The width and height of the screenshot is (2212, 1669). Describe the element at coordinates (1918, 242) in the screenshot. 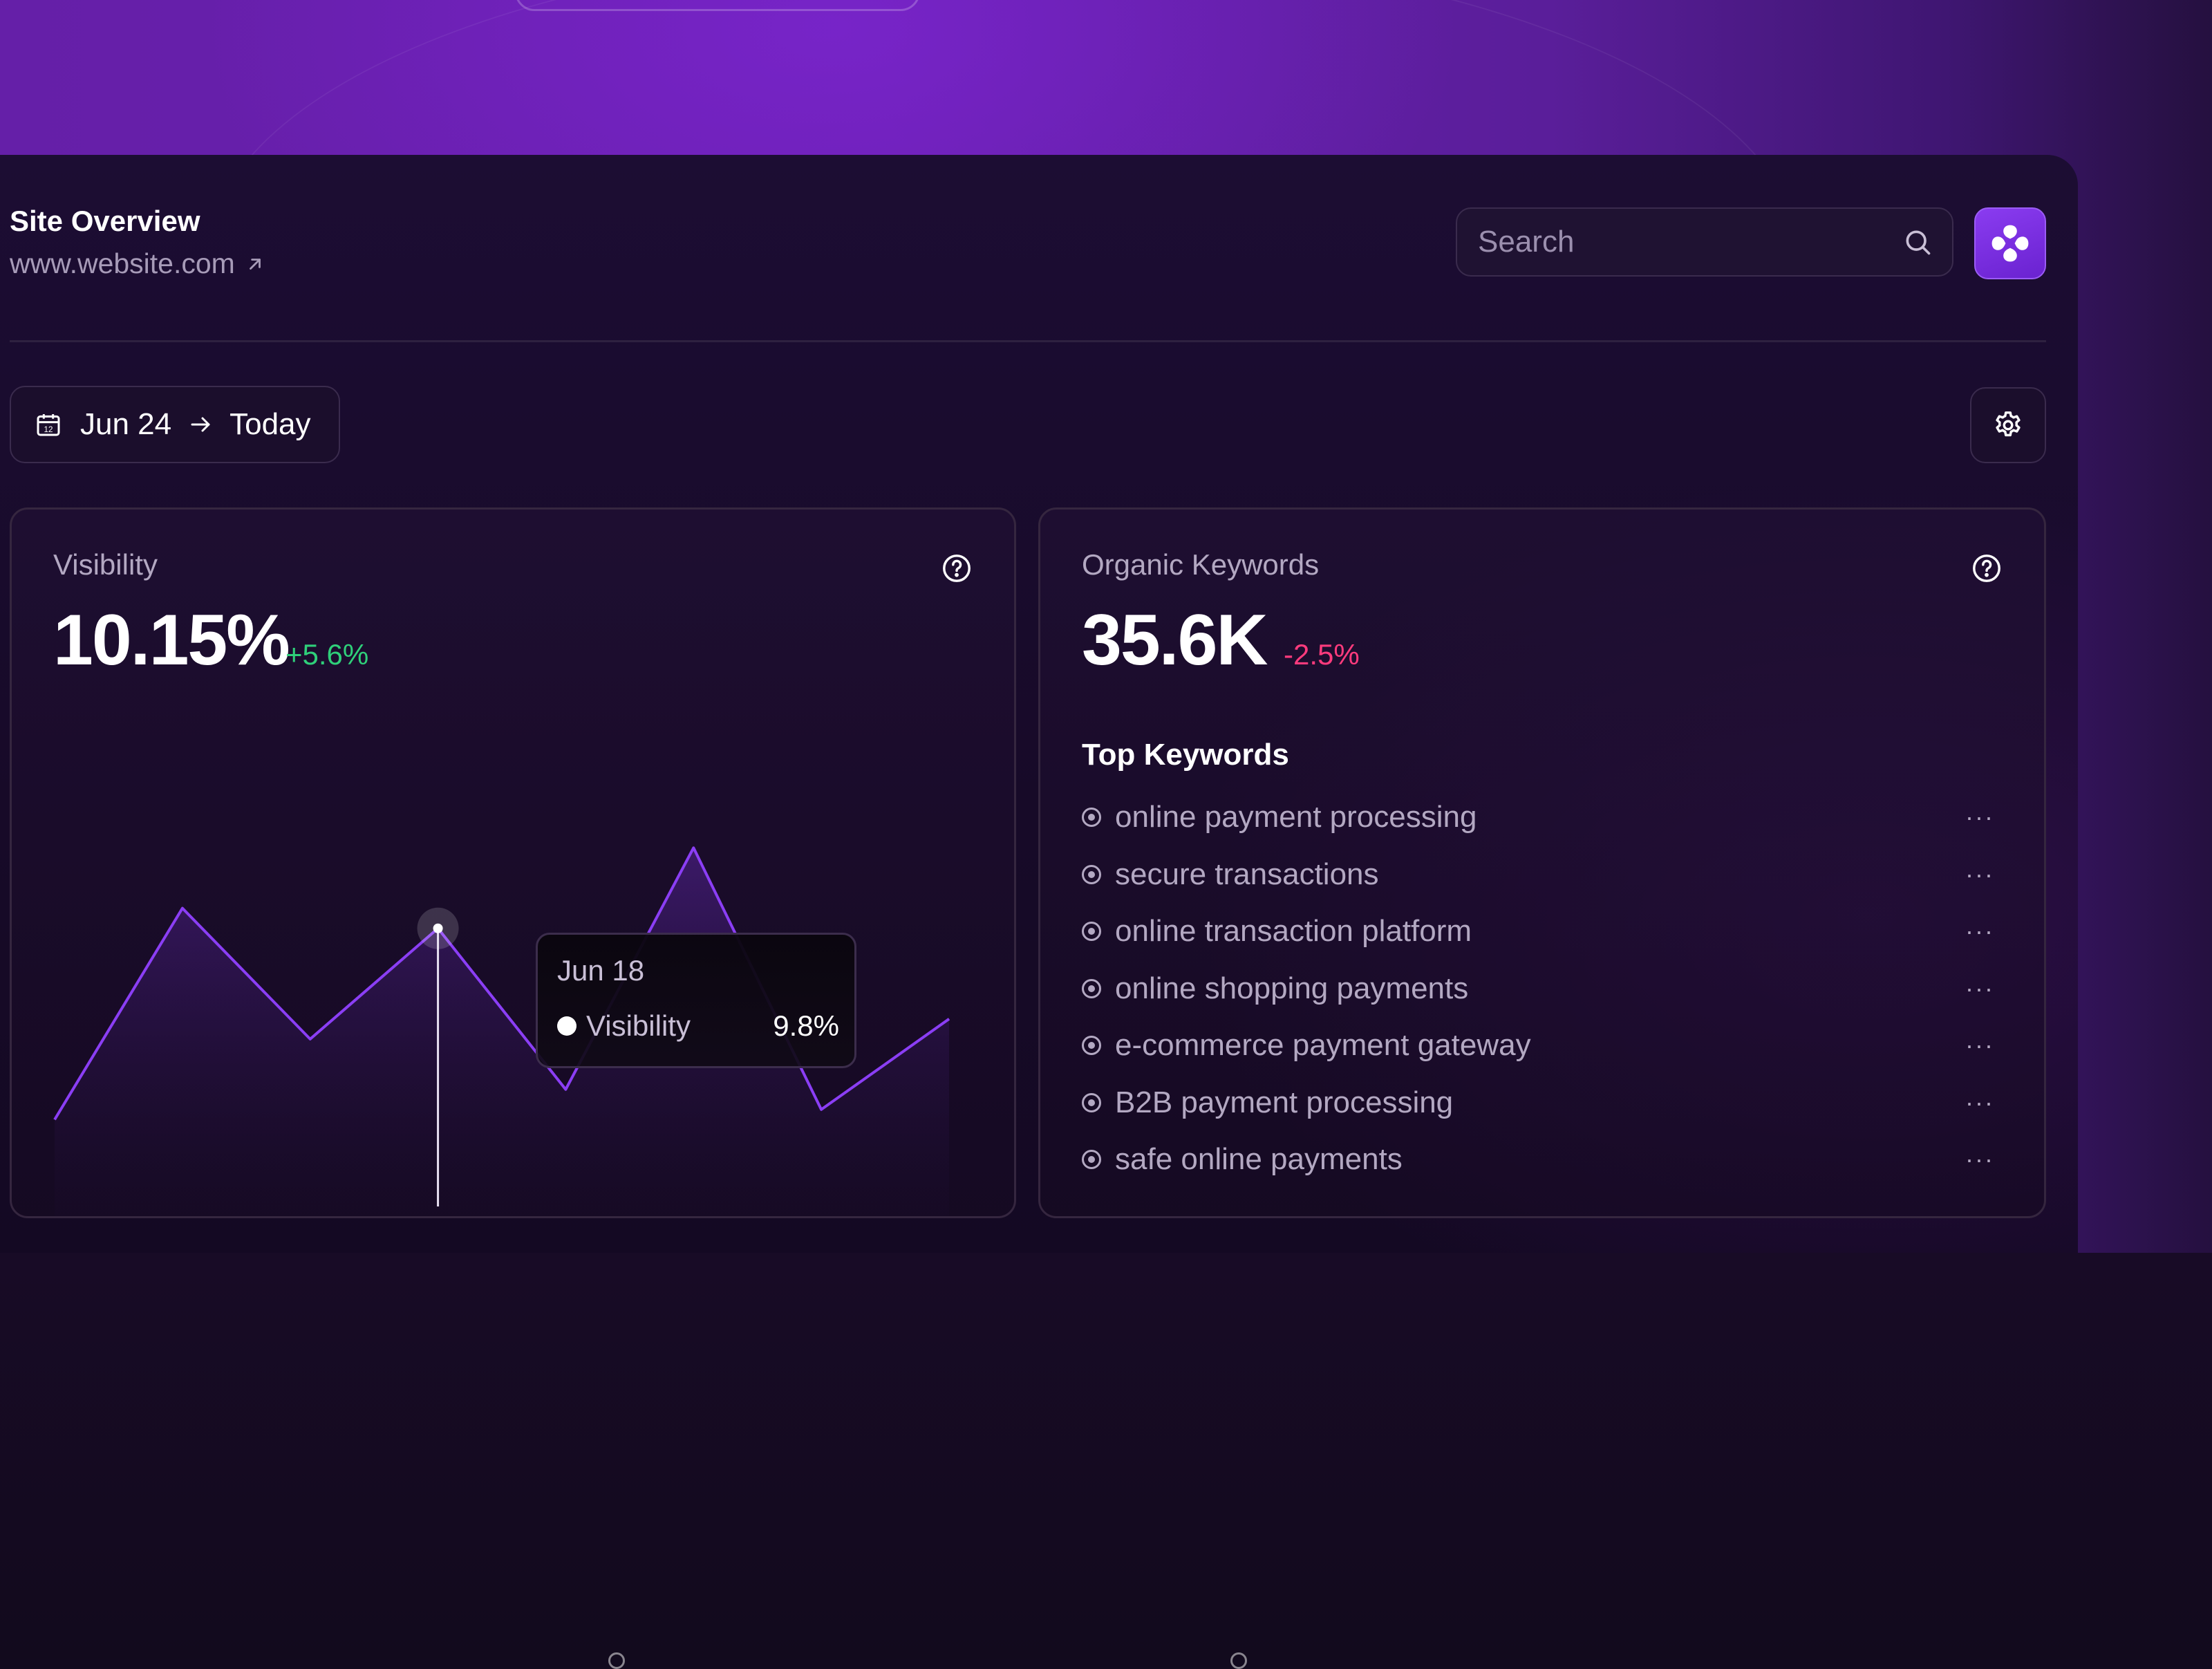

I see `search-icon` at that location.